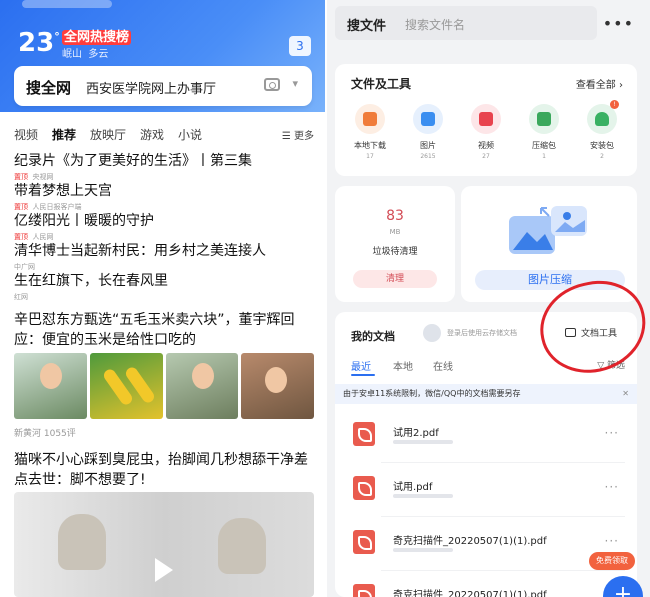 The image size is (650, 597). Describe the element at coordinates (298, 134) in the screenshot. I see `more-tabs-button: ☰ 更多` at that location.